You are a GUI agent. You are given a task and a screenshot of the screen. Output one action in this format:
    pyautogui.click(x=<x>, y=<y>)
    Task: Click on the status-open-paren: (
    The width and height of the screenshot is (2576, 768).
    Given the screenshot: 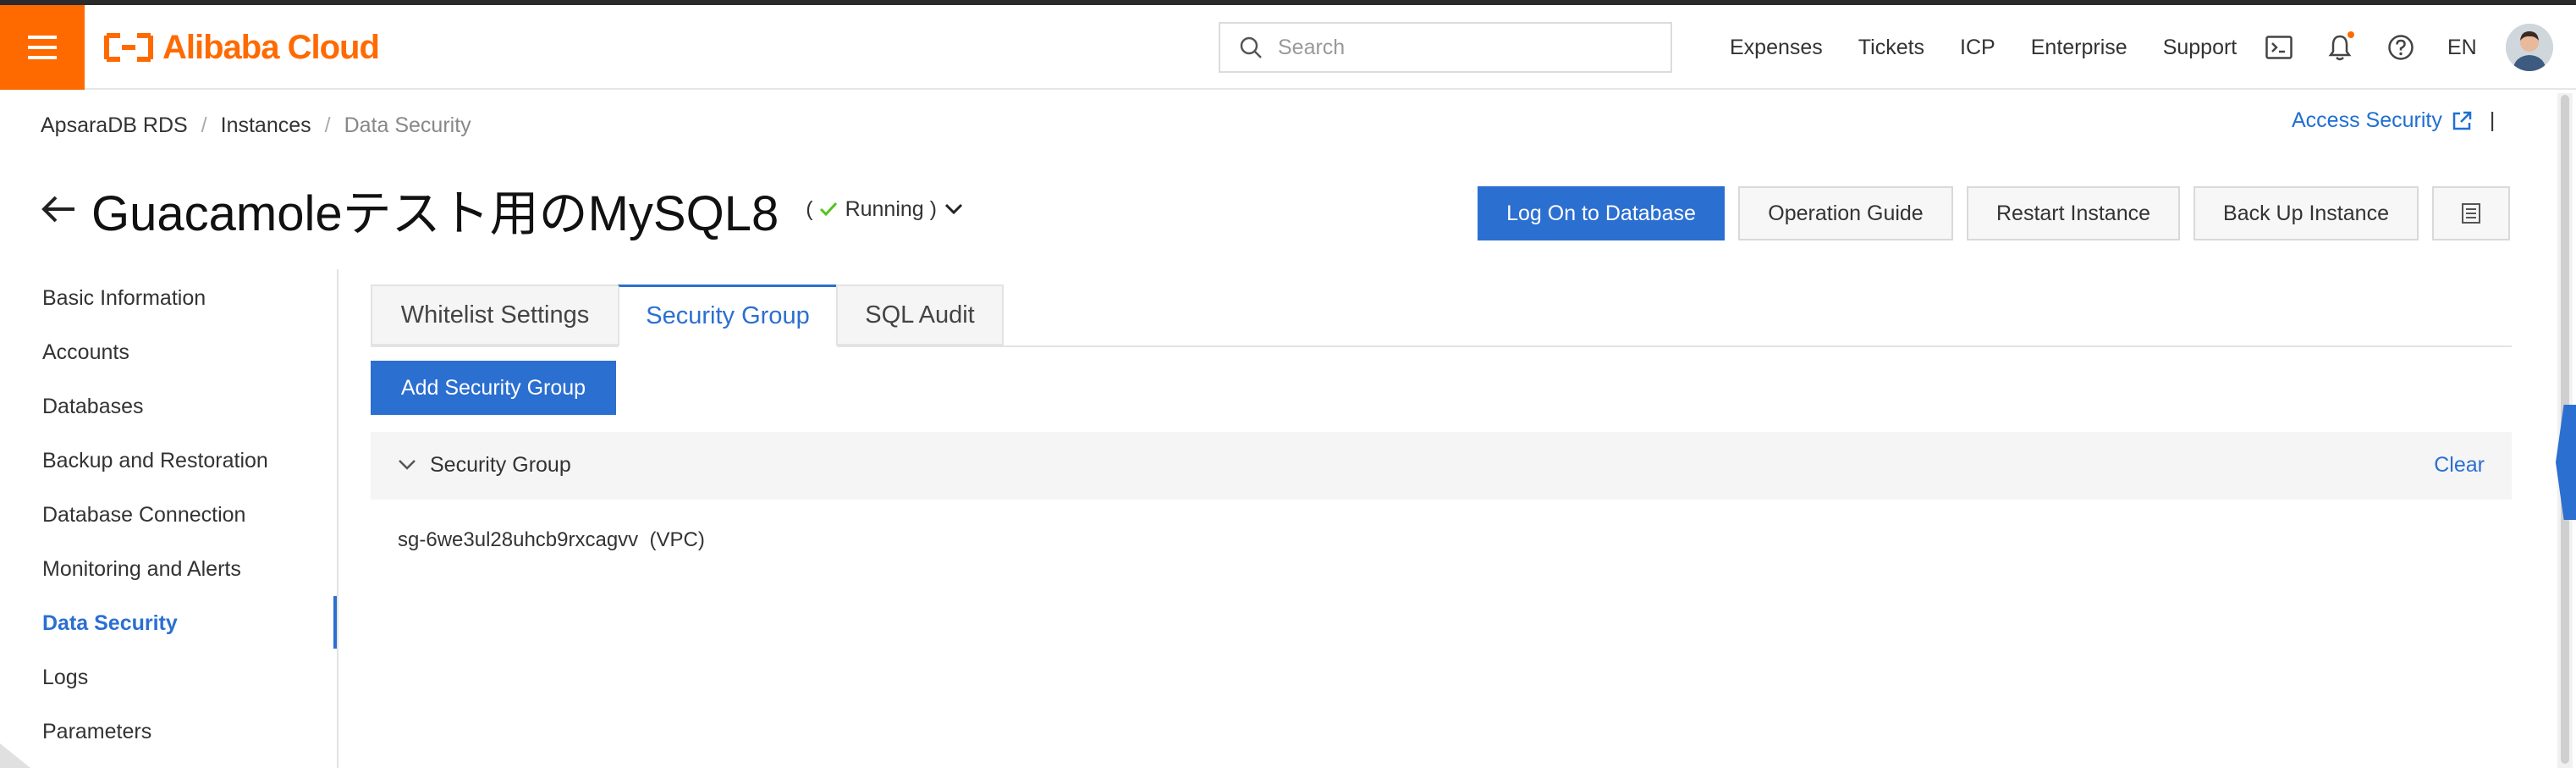 What is the action you would take?
    pyautogui.click(x=809, y=208)
    